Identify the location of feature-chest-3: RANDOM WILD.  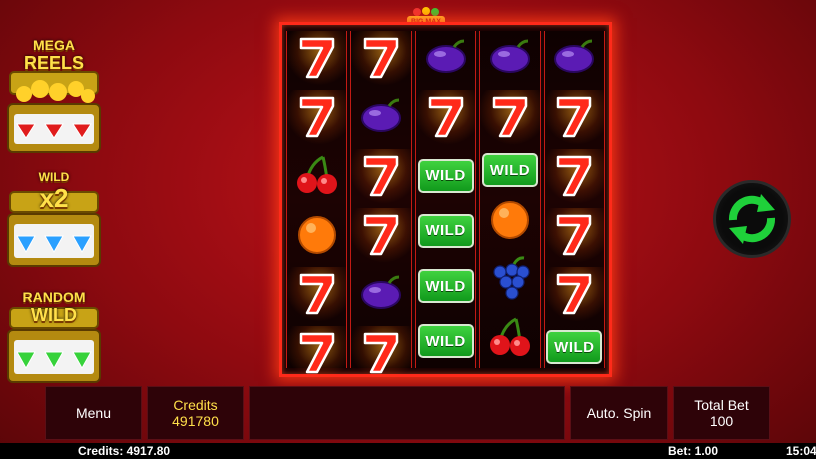
(54, 336).